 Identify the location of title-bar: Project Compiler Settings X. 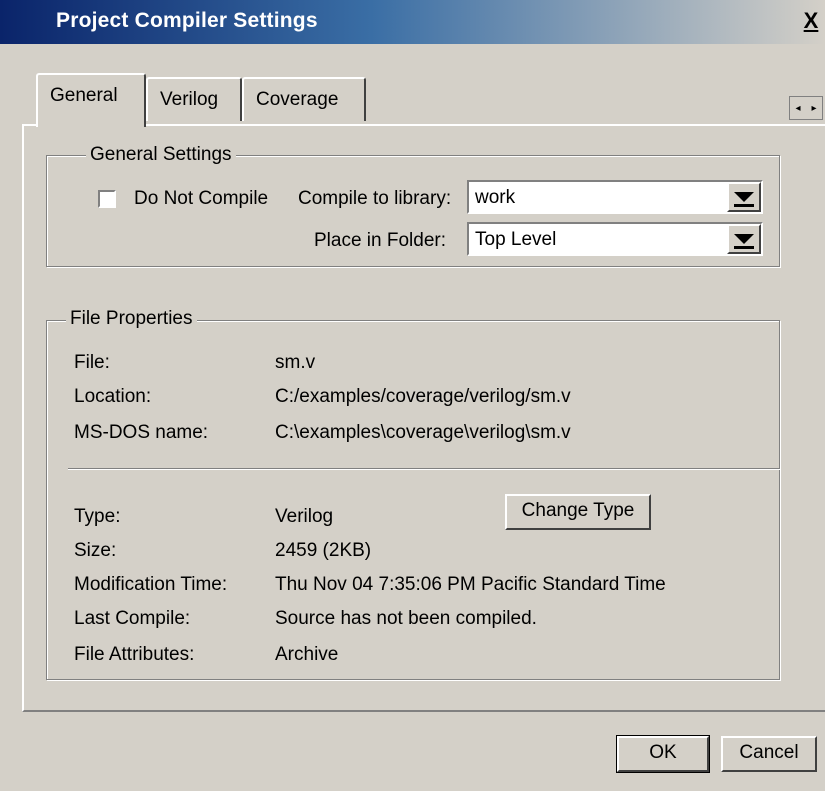
(412, 22).